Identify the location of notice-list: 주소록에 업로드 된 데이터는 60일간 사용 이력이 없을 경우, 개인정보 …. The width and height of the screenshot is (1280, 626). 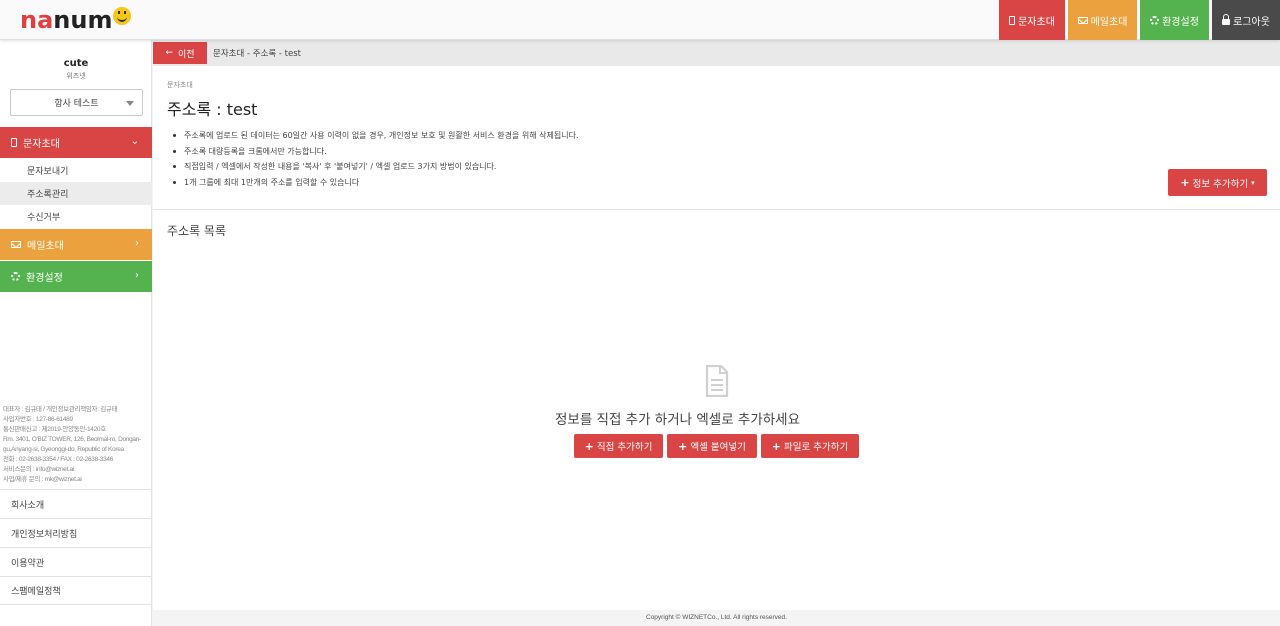
(617, 159).